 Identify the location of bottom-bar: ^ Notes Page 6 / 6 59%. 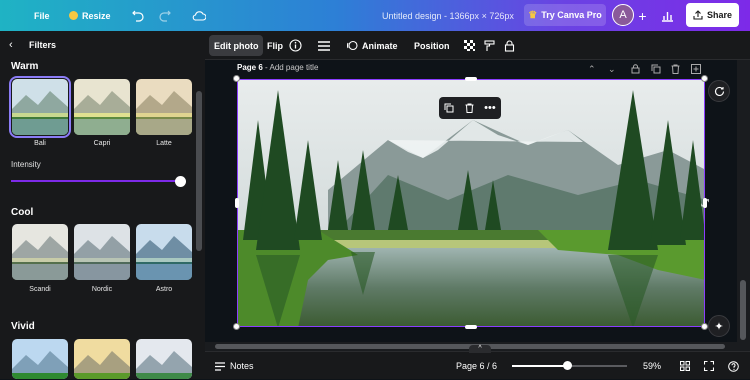
(477, 362).